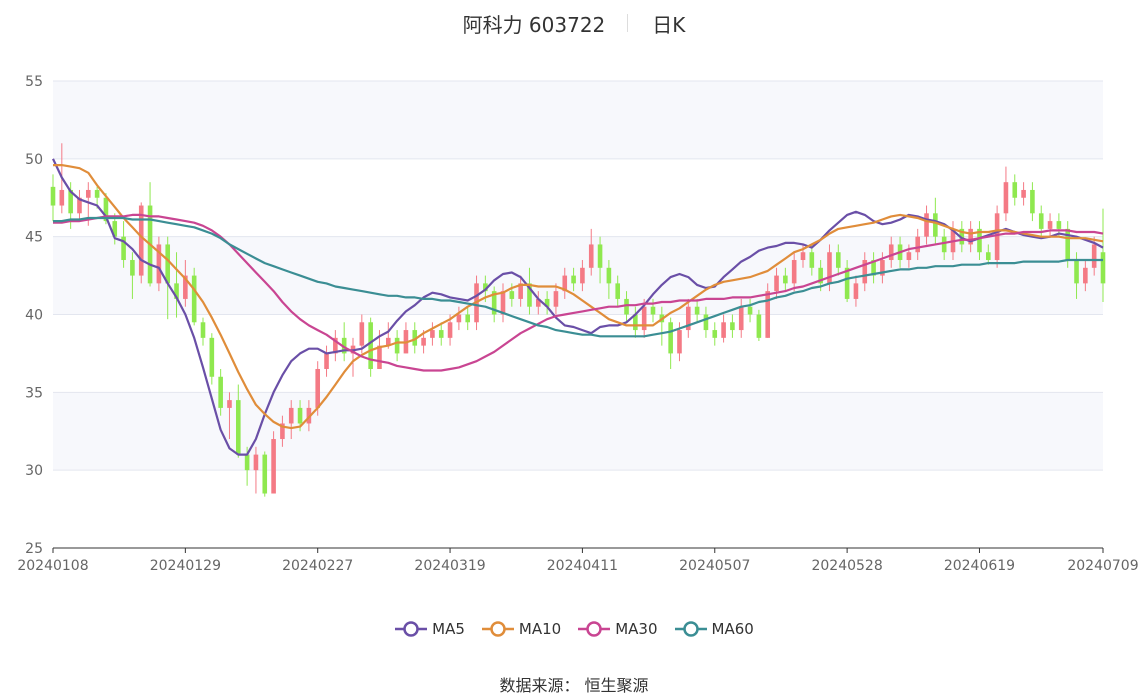 This screenshot has width=1148, height=699. I want to click on x-tick-label: 20240227, so click(317, 566).